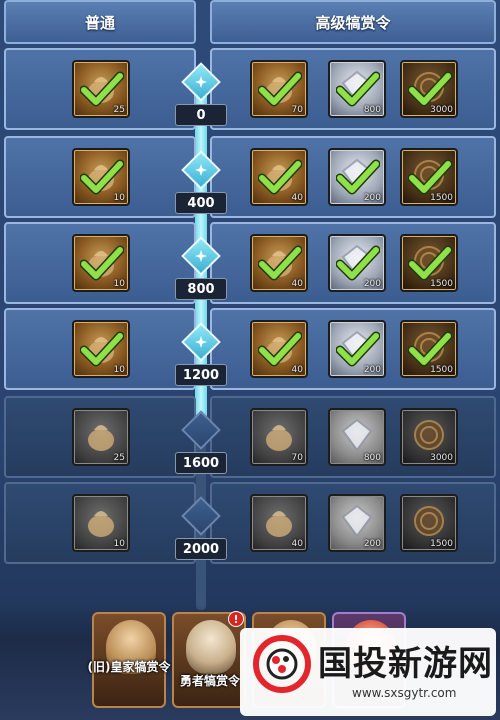 The width and height of the screenshot is (500, 720). Describe the element at coordinates (282, 664) in the screenshot. I see `watermark-logo-icon` at that location.